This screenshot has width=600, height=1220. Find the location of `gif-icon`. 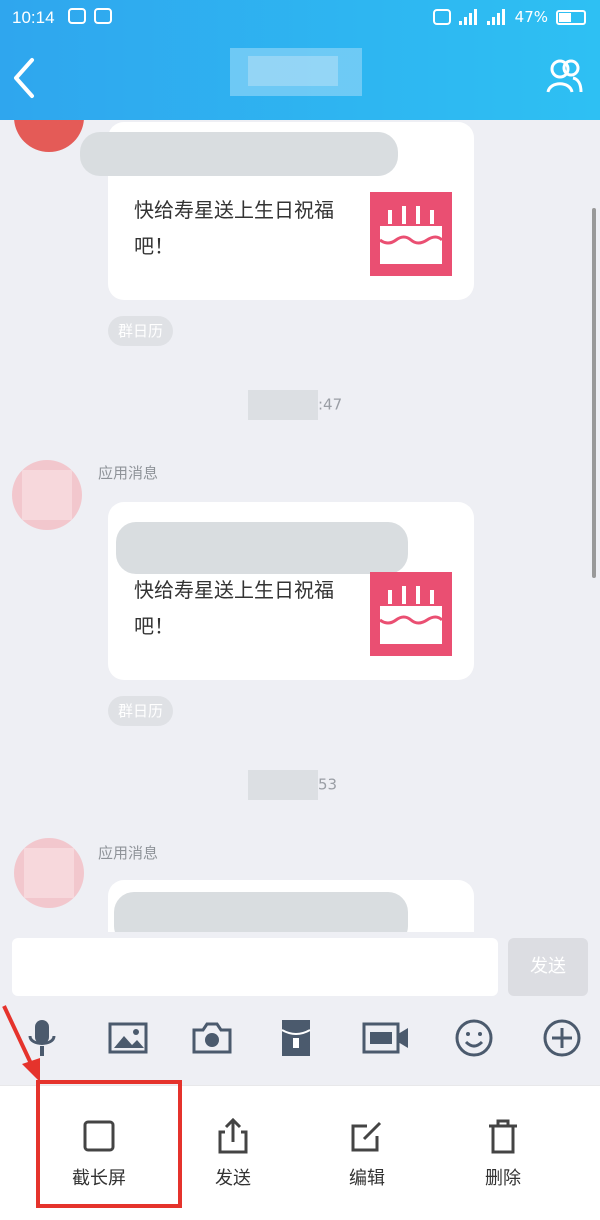

gif-icon is located at coordinates (385, 1038).